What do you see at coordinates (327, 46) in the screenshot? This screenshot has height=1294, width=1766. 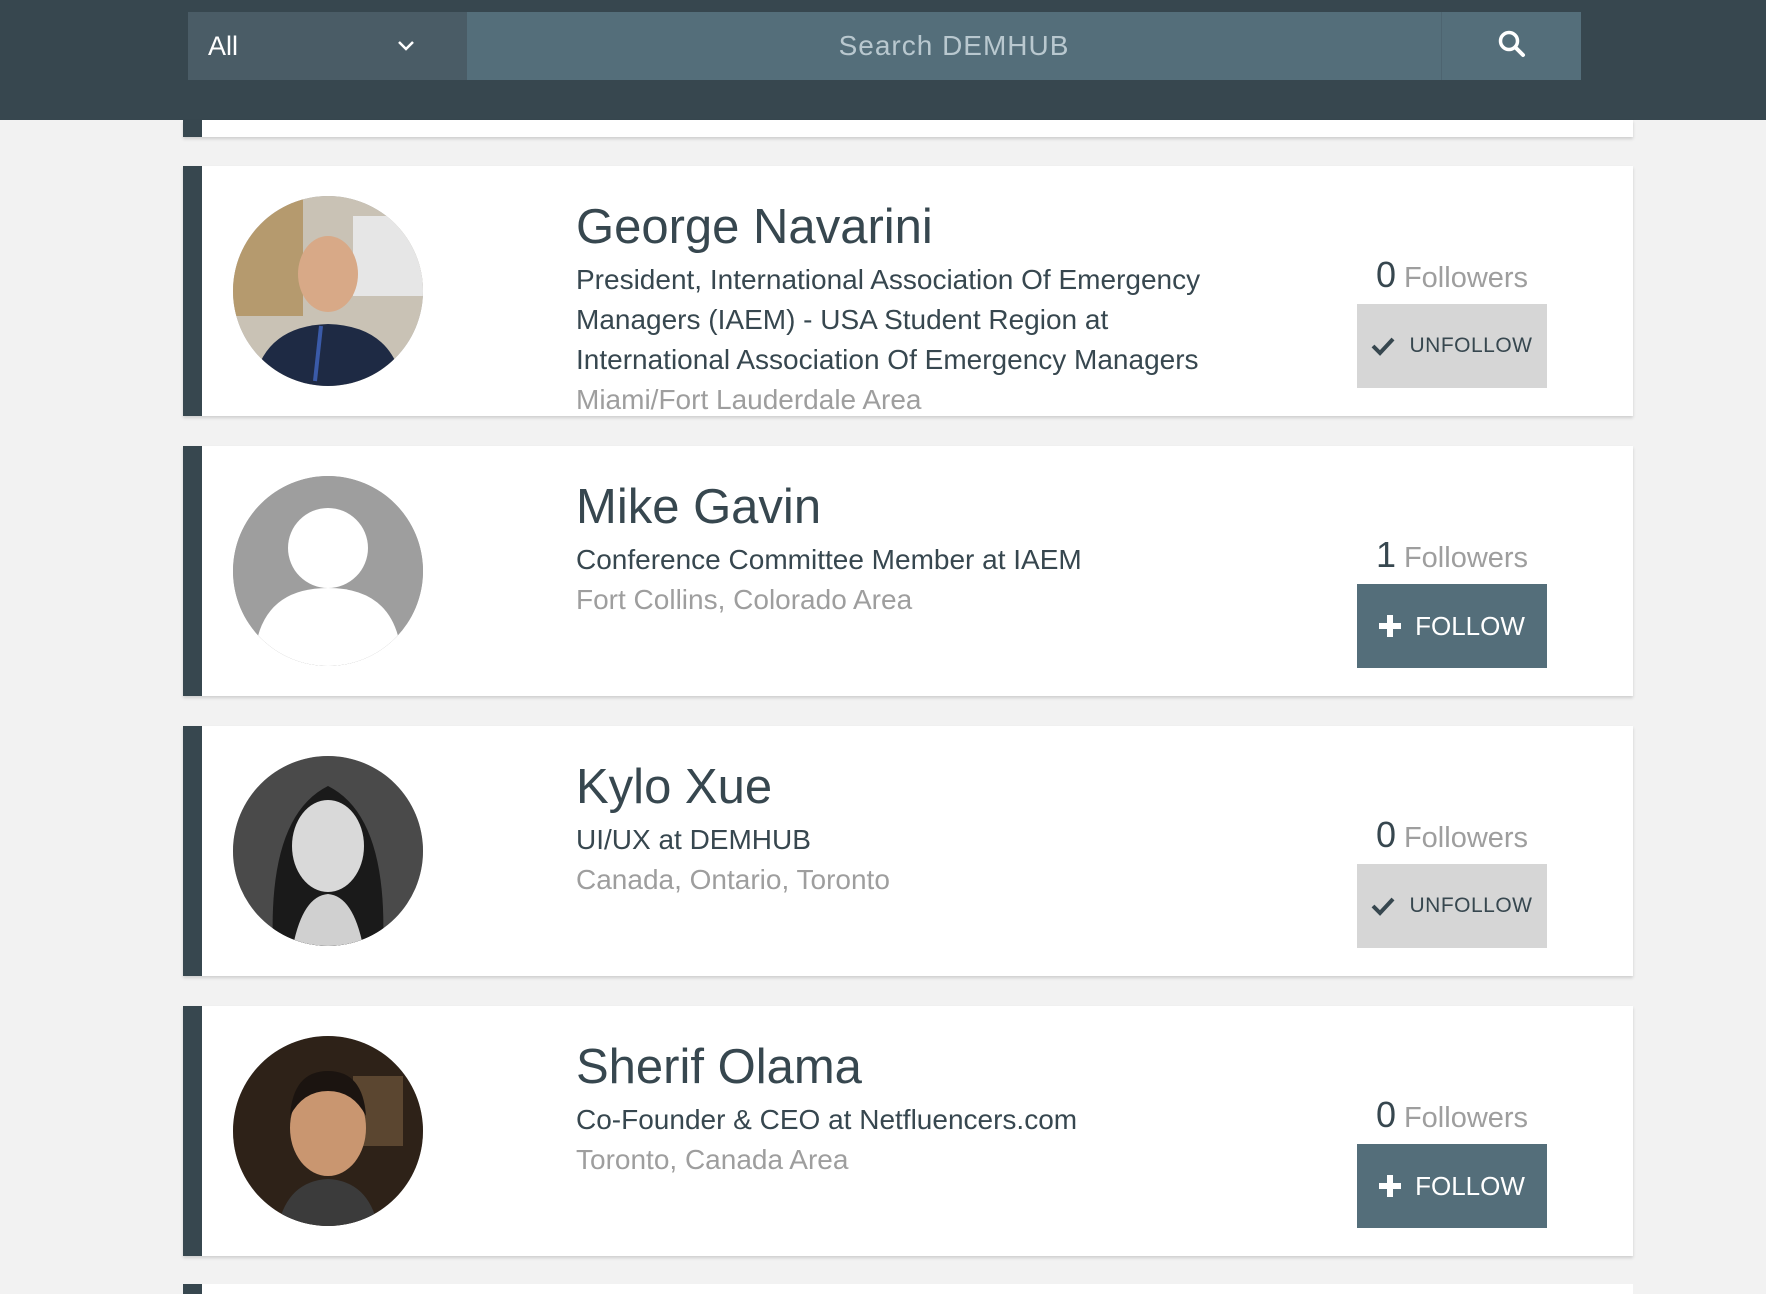 I see `category-filter-dropdown: All` at bounding box center [327, 46].